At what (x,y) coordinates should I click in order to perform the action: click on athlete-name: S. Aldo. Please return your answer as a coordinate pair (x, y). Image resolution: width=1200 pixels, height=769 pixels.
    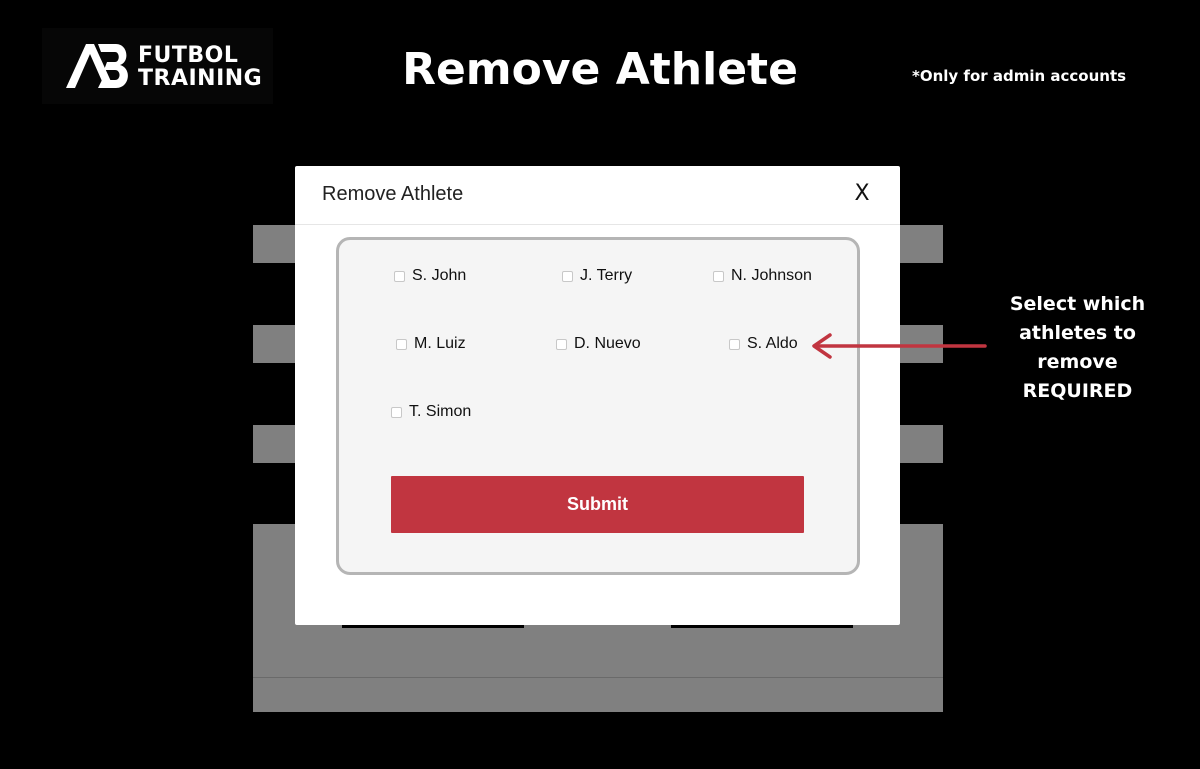
    Looking at the image, I should click on (772, 343).